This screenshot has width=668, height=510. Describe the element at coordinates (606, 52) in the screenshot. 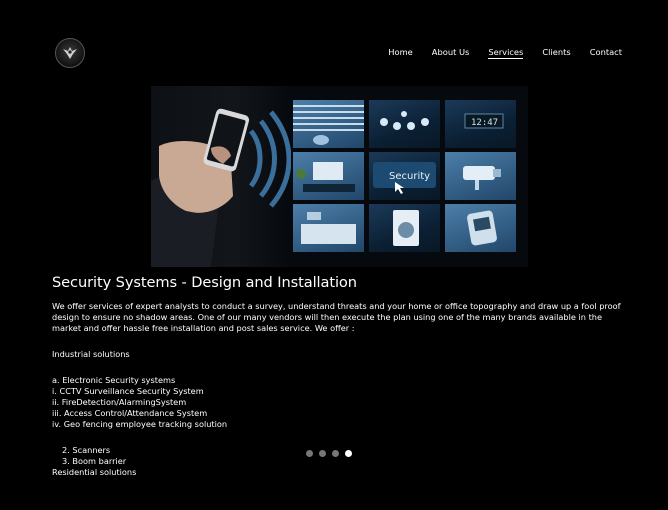

I see `nav-contact: Contact` at that location.